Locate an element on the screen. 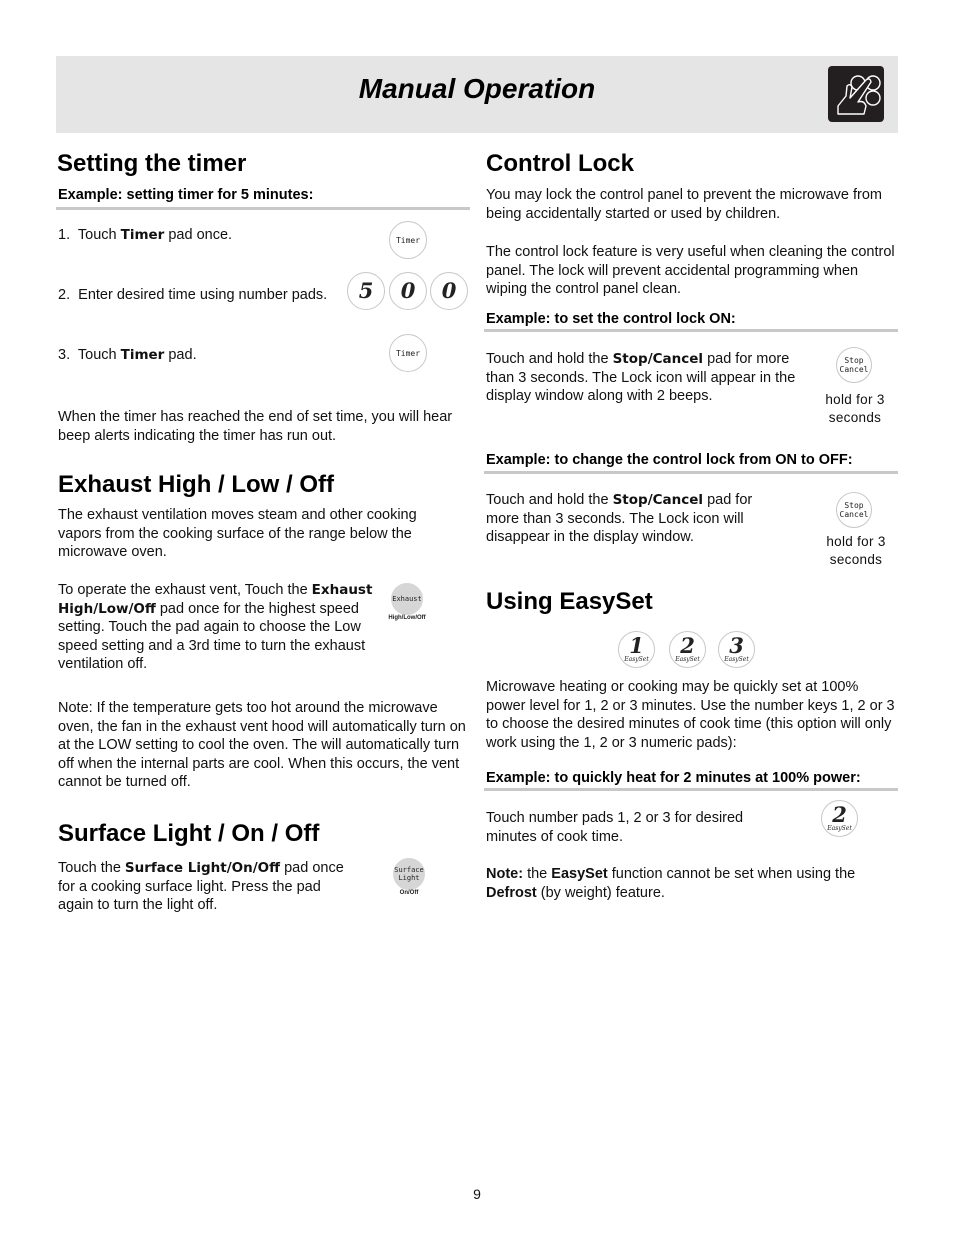 Image resolution: width=954 pixels, height=1235 pixels. section-header-banner: Manual Operation is located at coordinates (477, 94).